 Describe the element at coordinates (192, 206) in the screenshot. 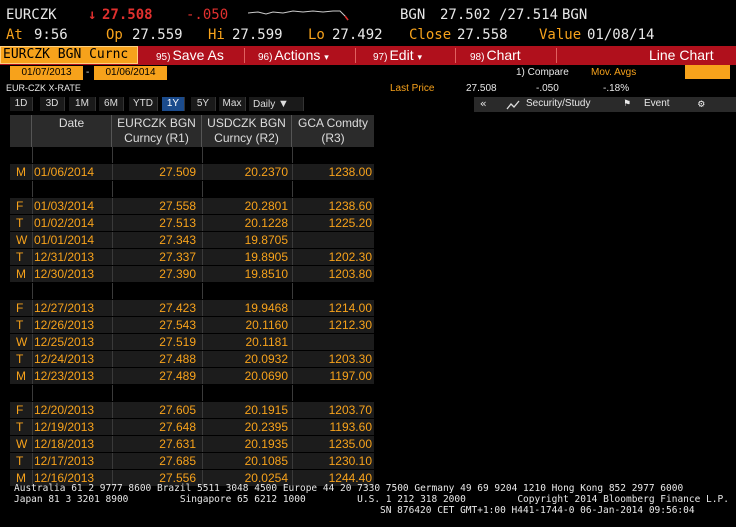

I see `table-row: F 01/03/2014 27.558 20.2801 1238.60` at that location.